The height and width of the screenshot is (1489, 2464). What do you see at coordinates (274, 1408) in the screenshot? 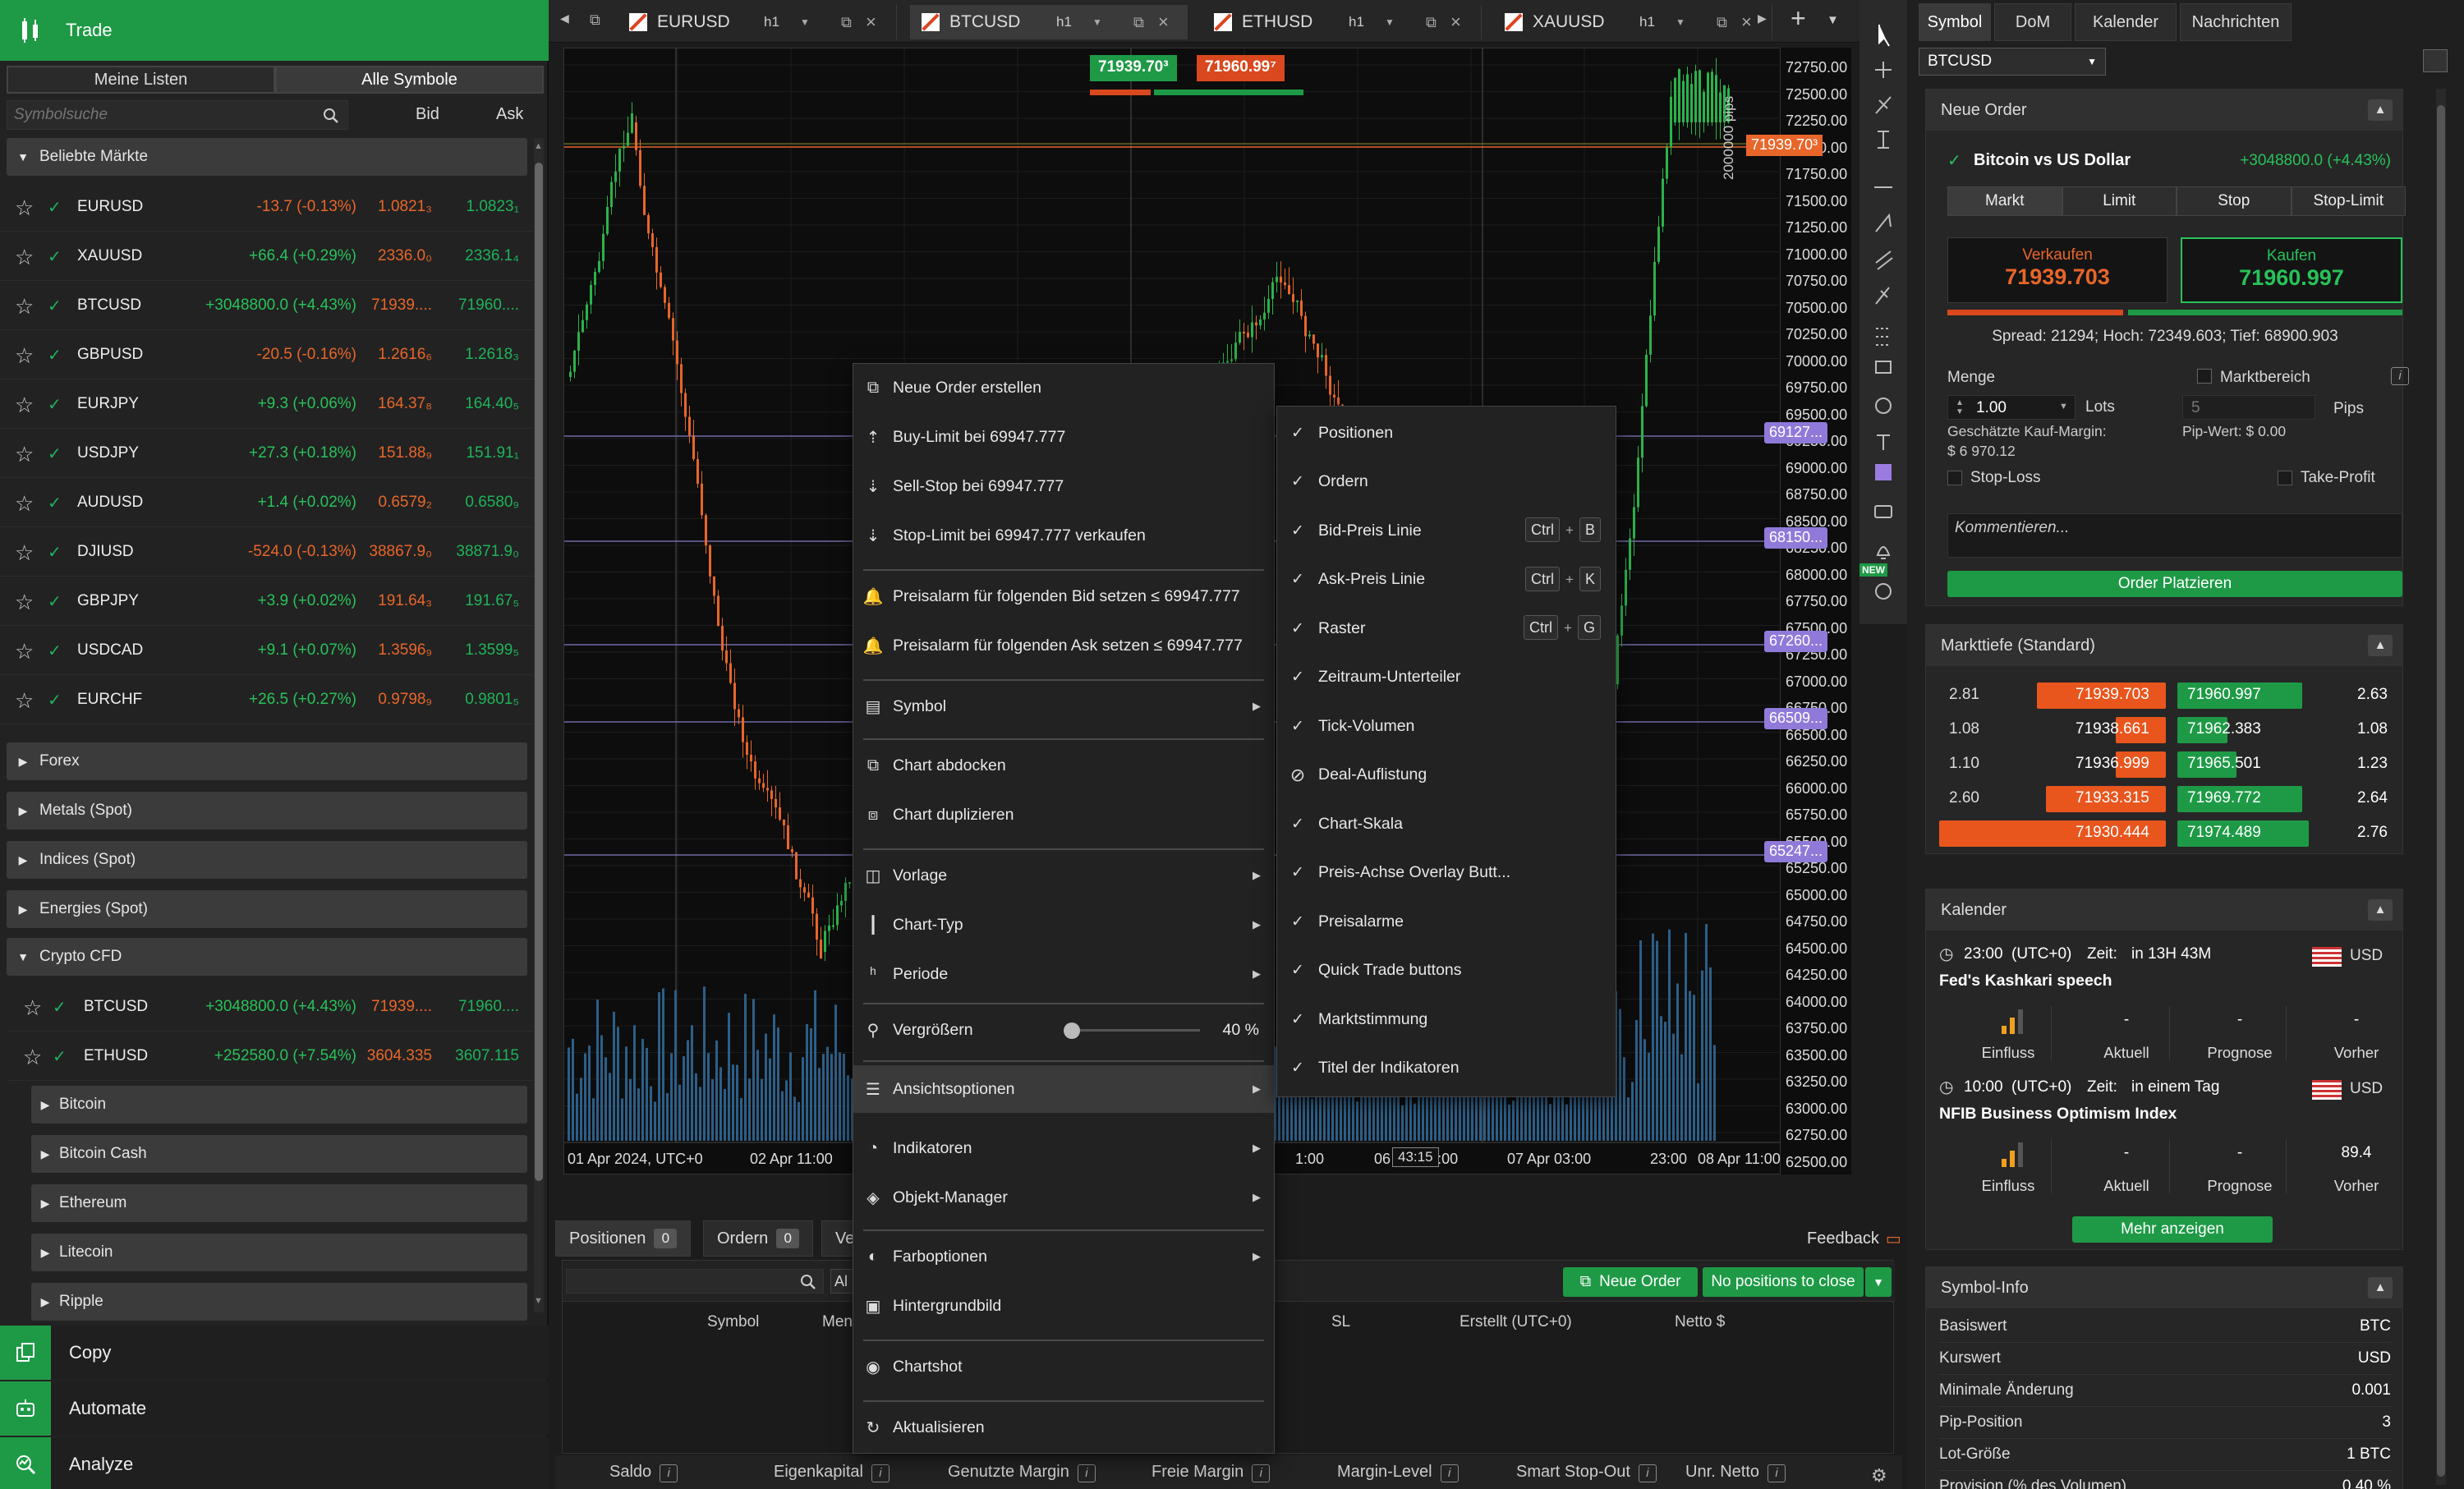
I see `nav-automate: Automate` at bounding box center [274, 1408].